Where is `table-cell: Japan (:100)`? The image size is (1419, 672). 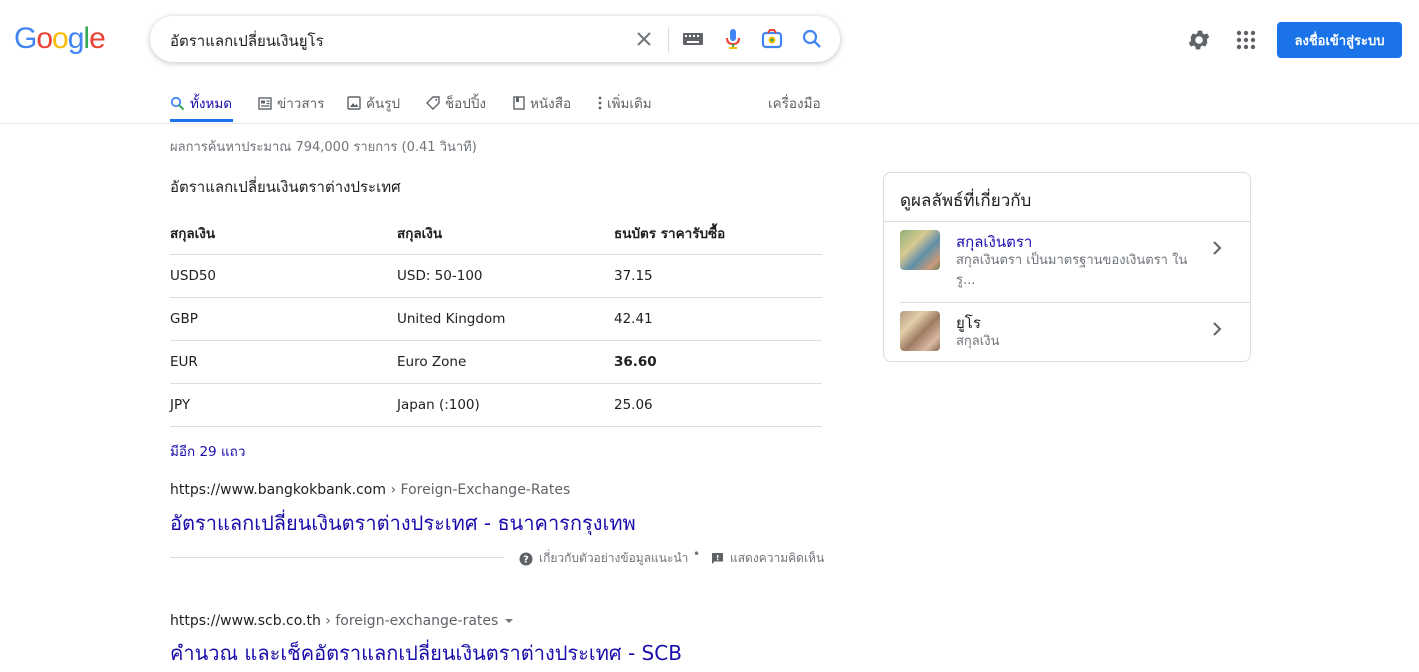
table-cell: Japan (:100) is located at coordinates (505, 405).